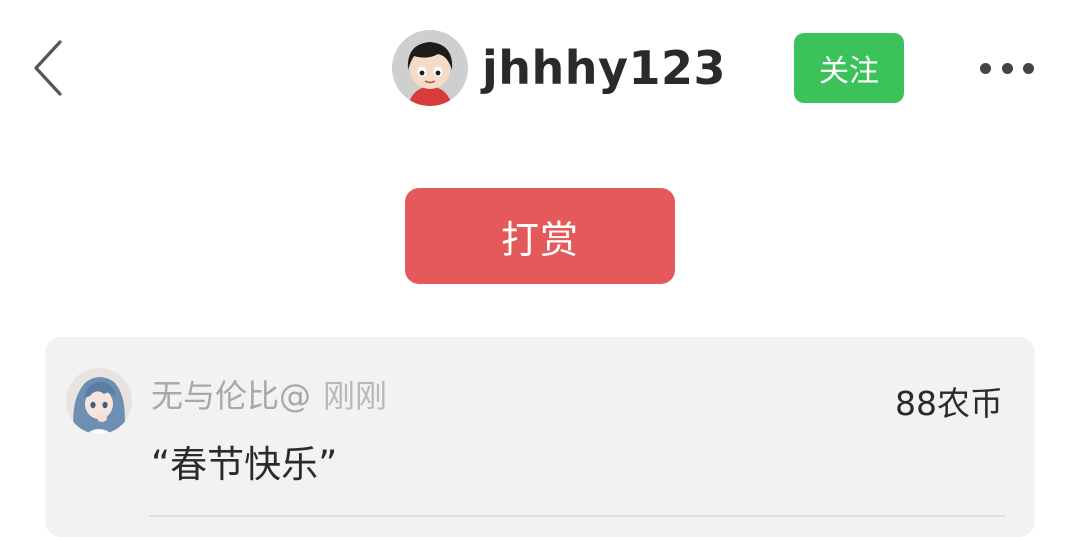 The width and height of the screenshot is (1080, 537). I want to click on back-button, so click(48, 68).